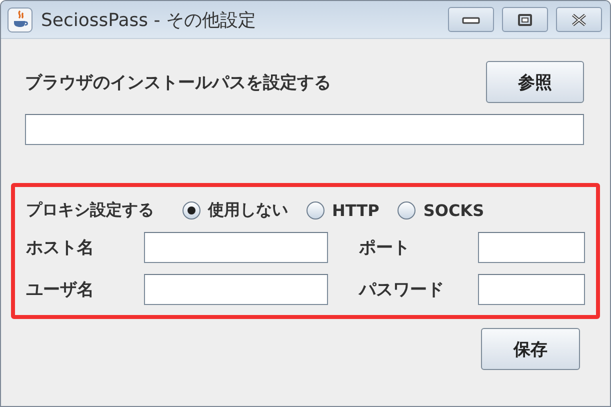 Image resolution: width=611 pixels, height=407 pixels. I want to click on maximize-icon, so click(525, 19).